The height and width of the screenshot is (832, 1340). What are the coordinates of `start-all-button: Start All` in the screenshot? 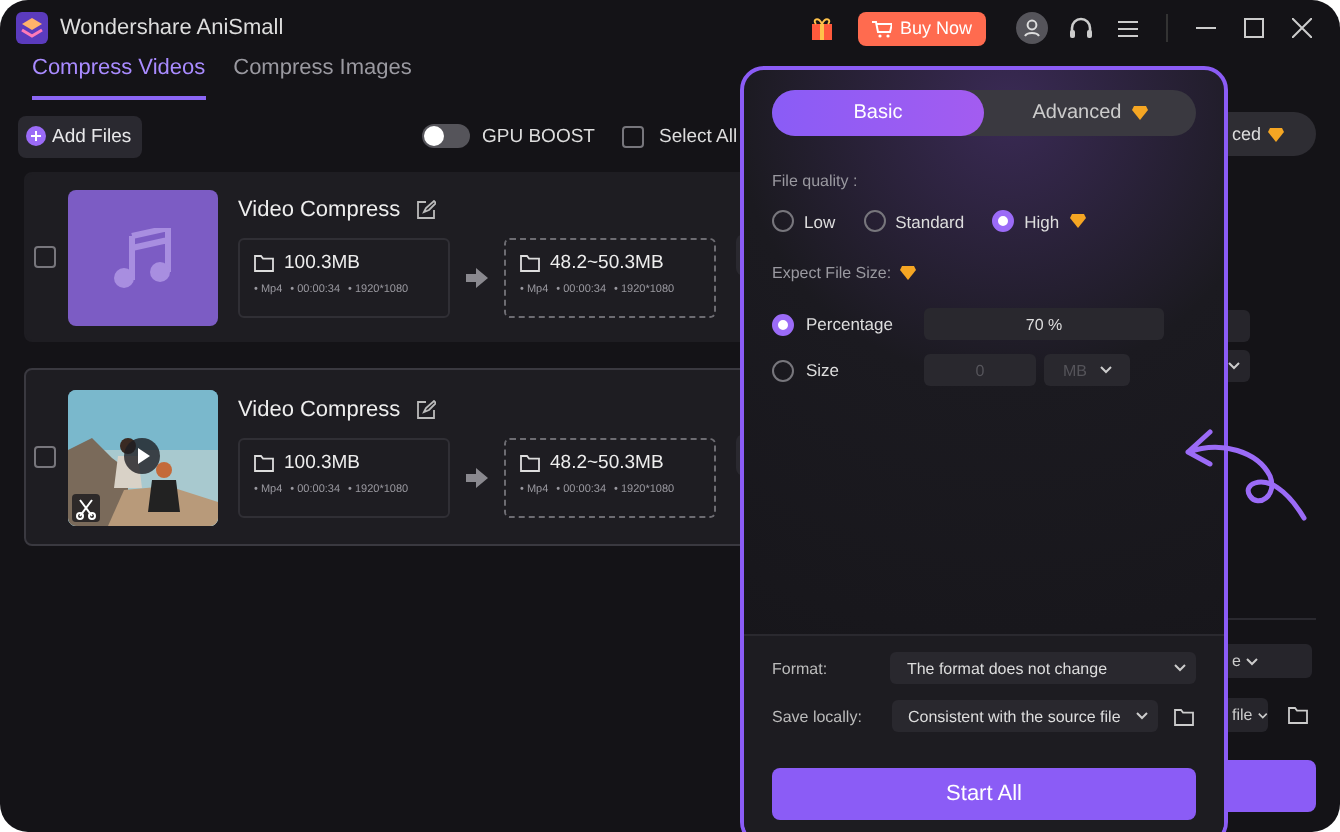 It's located at (984, 794).